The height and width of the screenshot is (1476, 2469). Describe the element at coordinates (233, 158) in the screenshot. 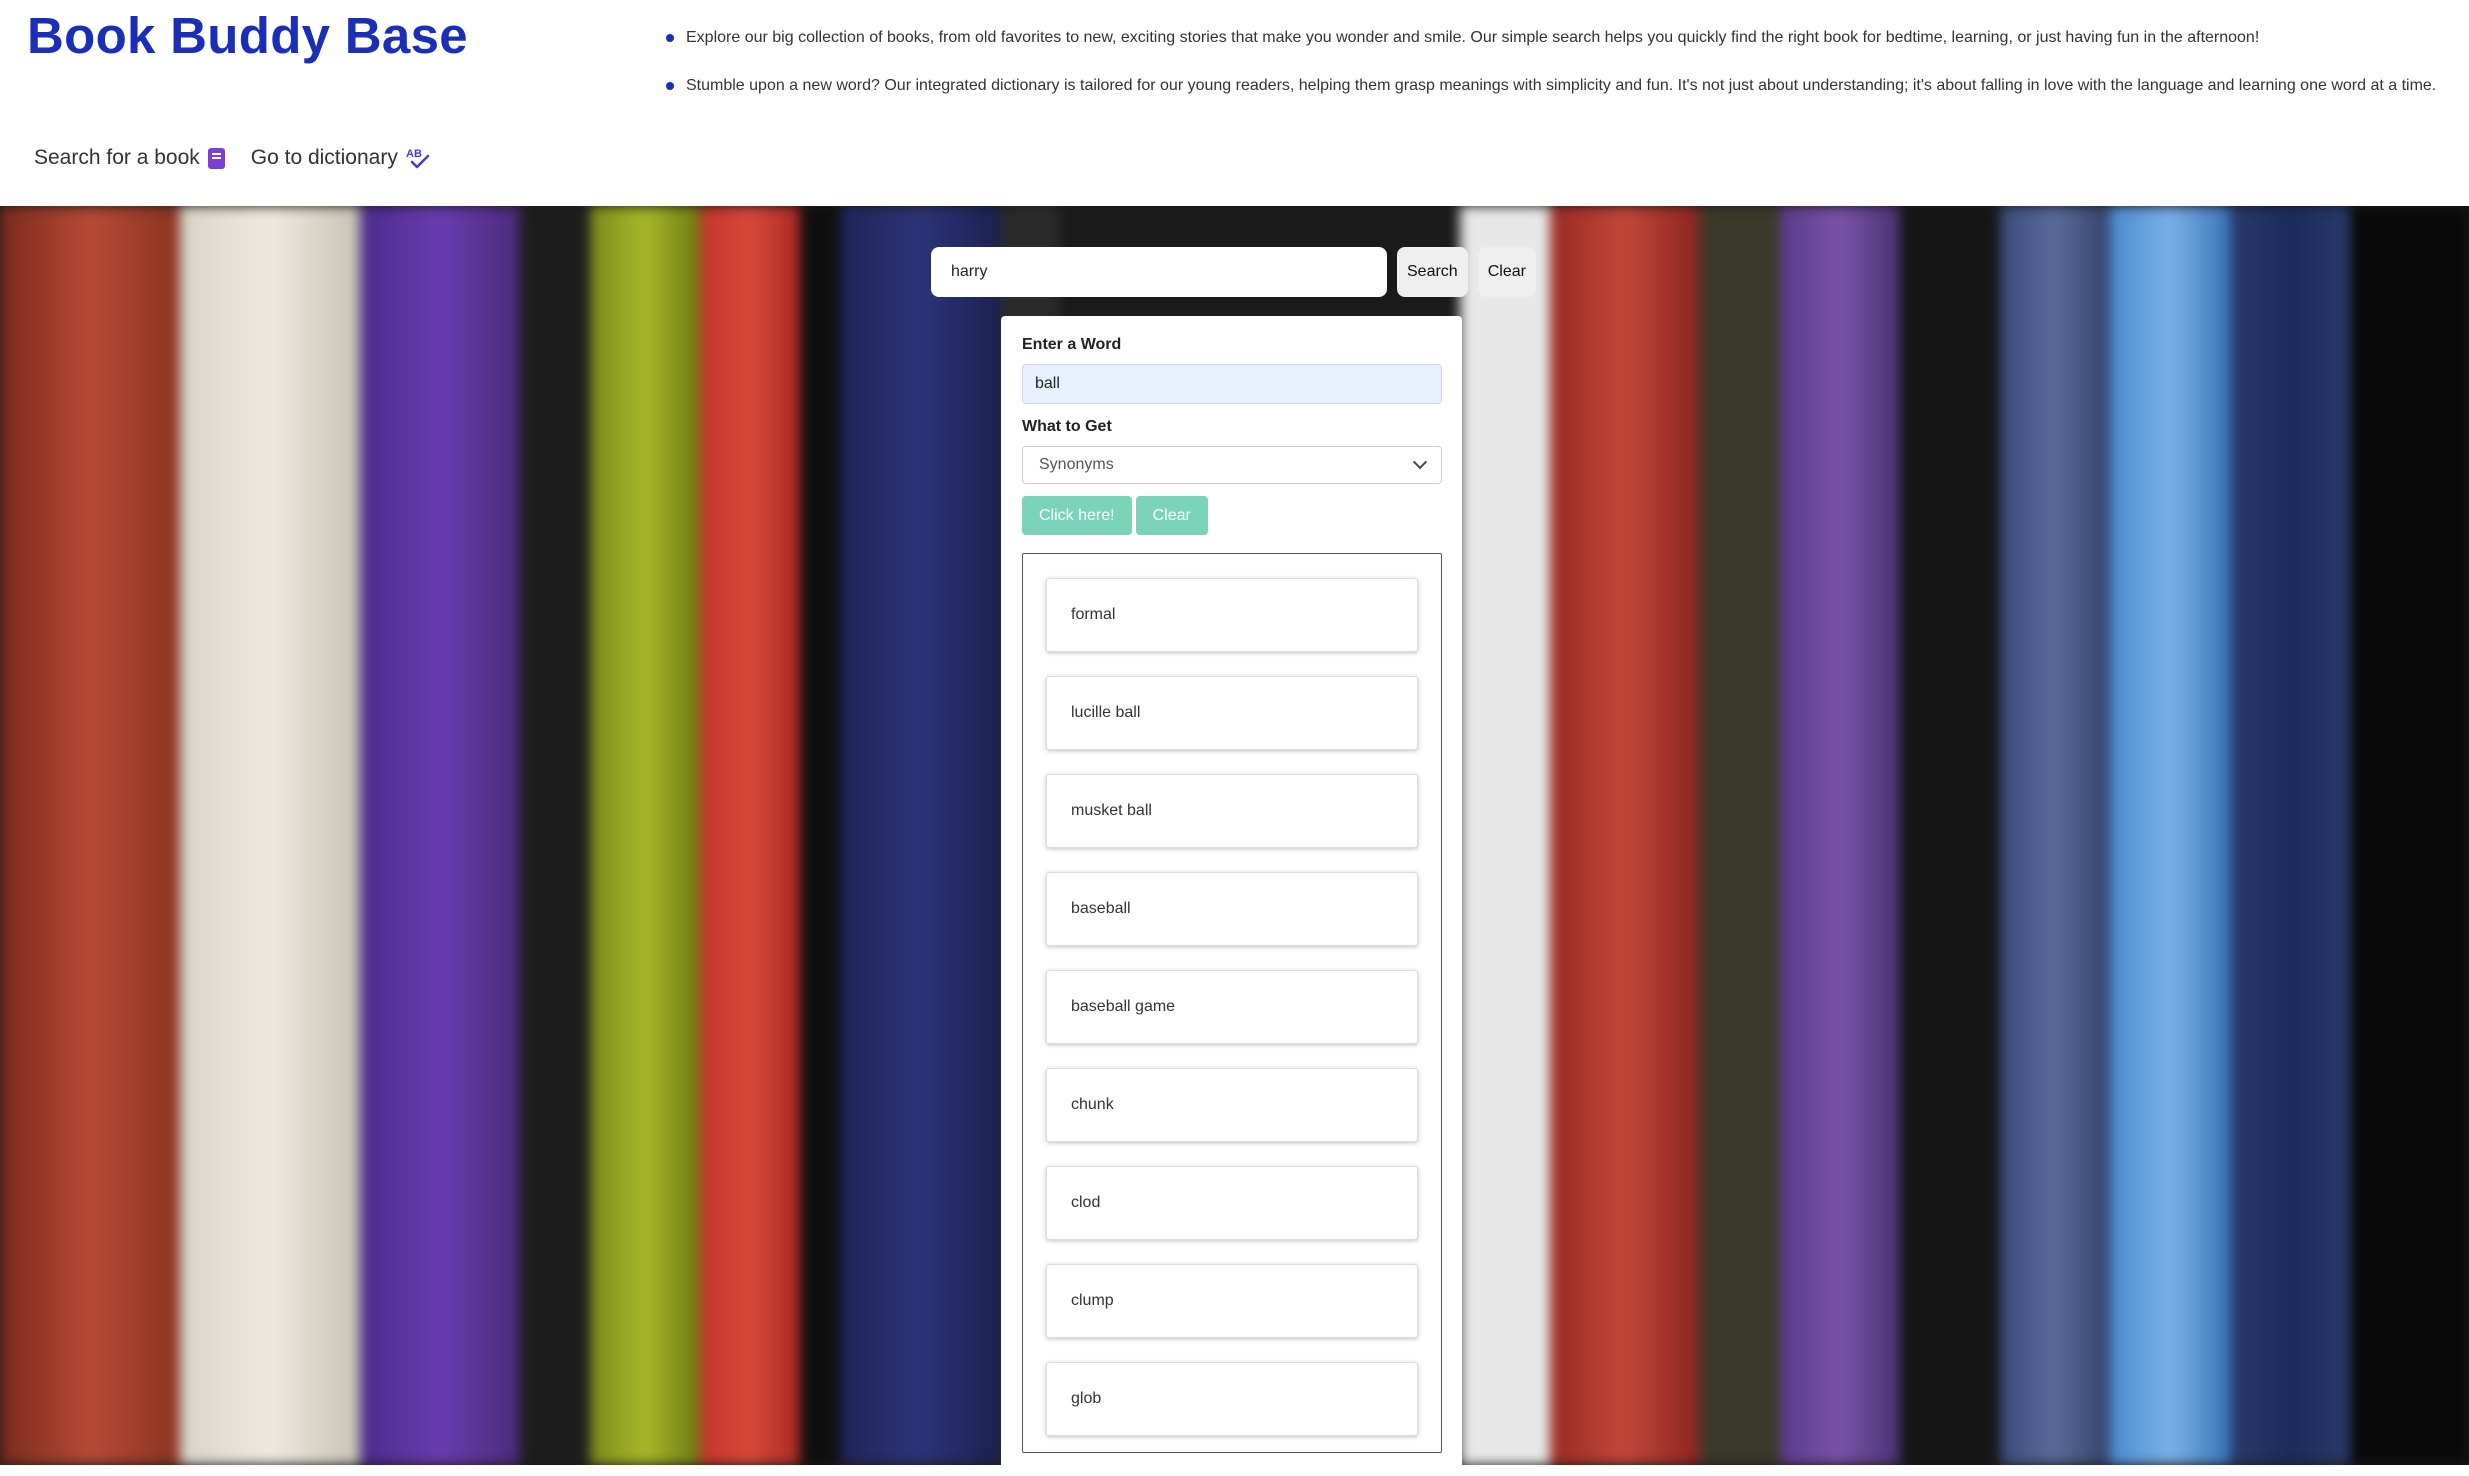

I see `main-nav: Search for a book Go to dictionary AB` at that location.